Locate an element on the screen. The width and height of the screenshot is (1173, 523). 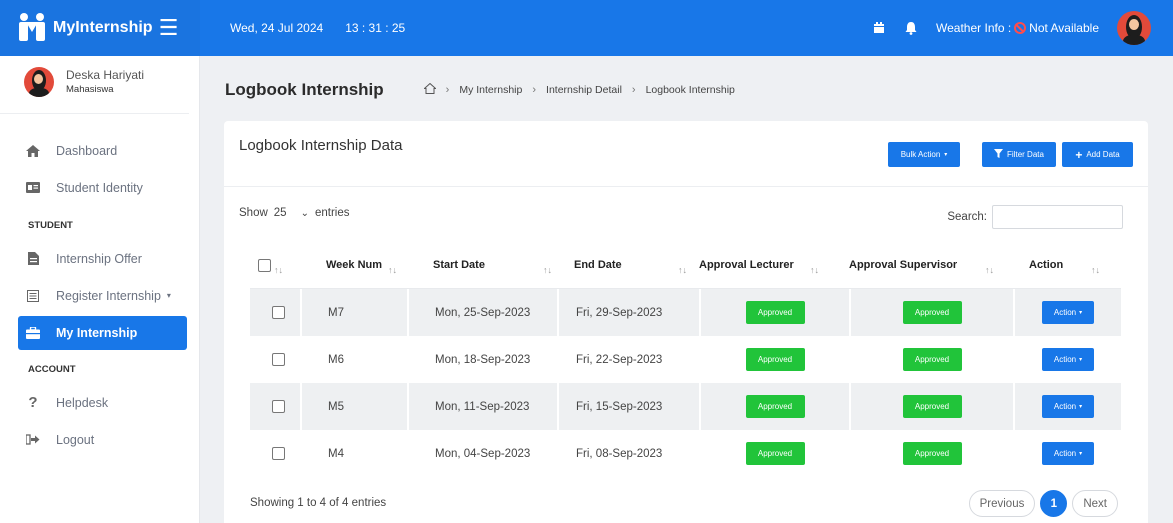
cell-start-date: Mon, 11-Sep-2023 is located at coordinates (482, 406).